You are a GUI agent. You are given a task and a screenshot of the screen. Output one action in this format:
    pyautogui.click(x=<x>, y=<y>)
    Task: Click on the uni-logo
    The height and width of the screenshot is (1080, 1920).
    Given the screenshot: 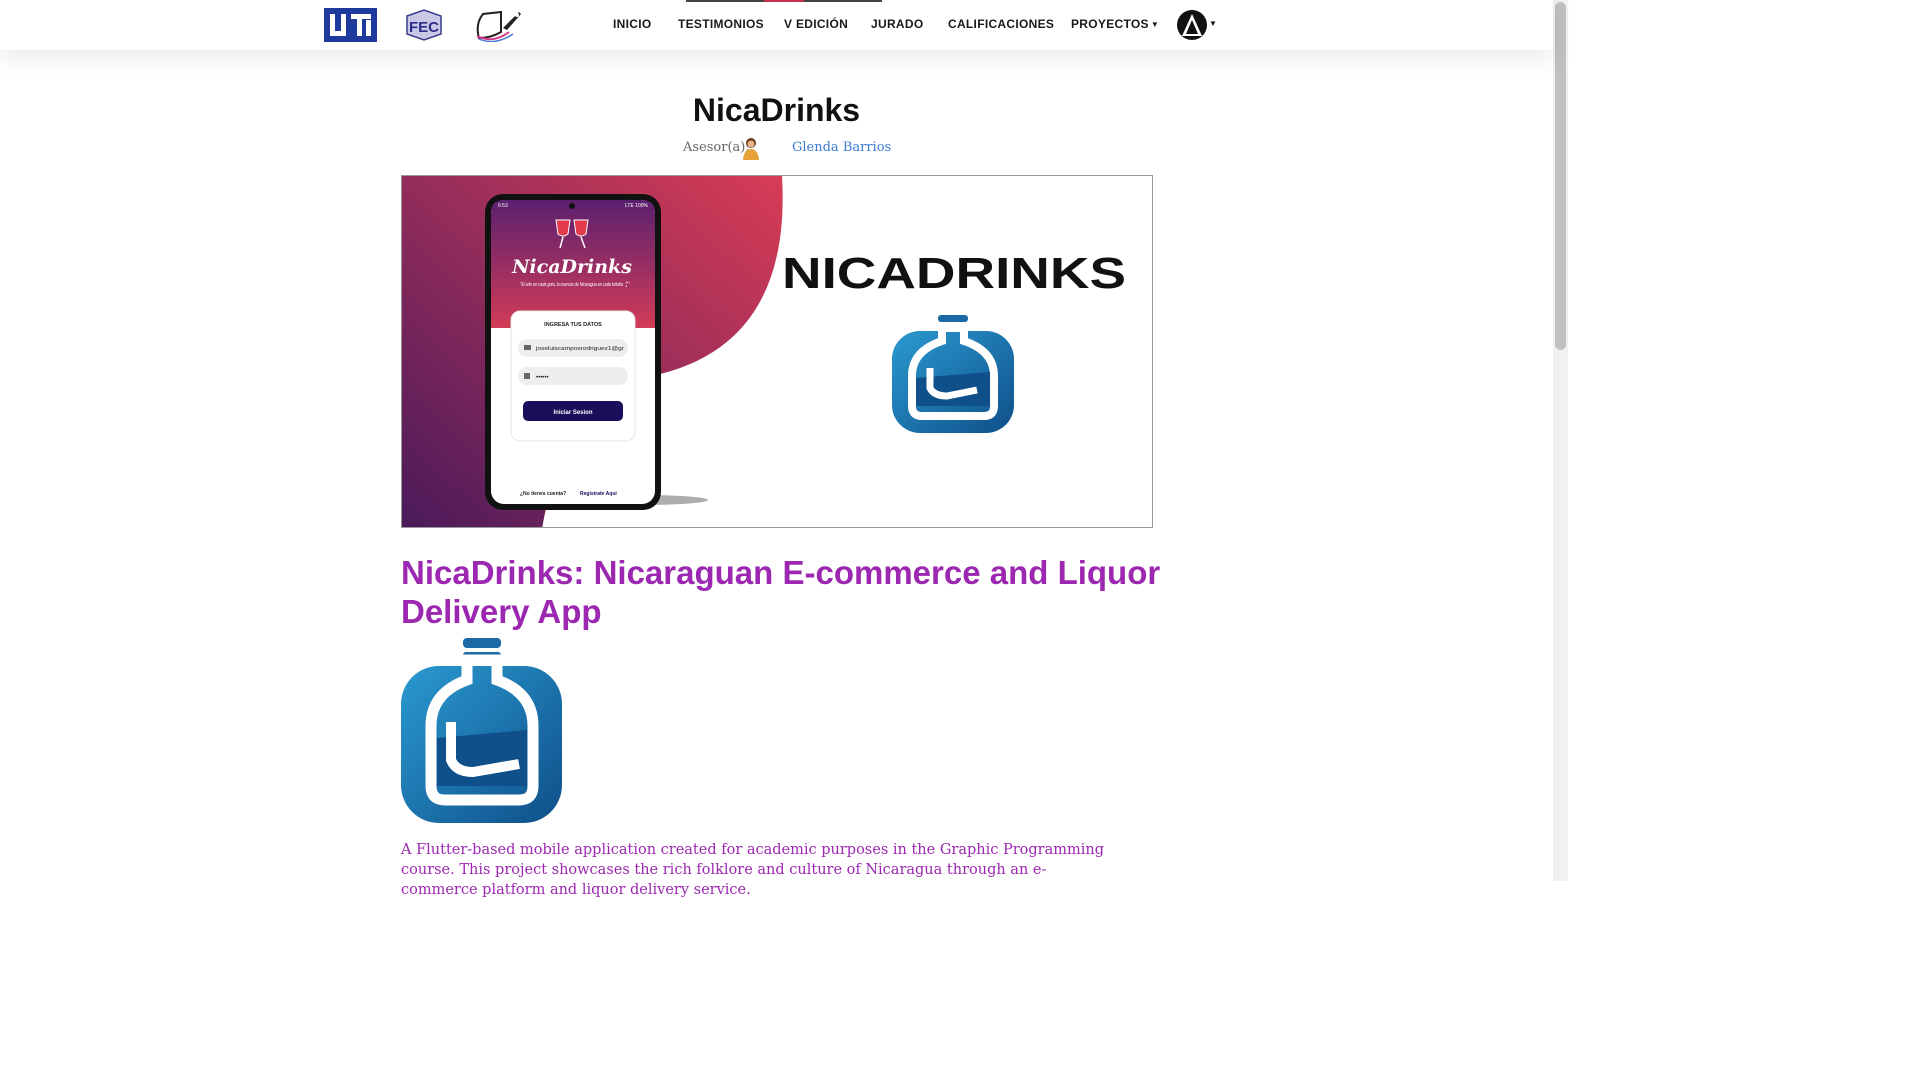 What is the action you would take?
    pyautogui.click(x=350, y=25)
    